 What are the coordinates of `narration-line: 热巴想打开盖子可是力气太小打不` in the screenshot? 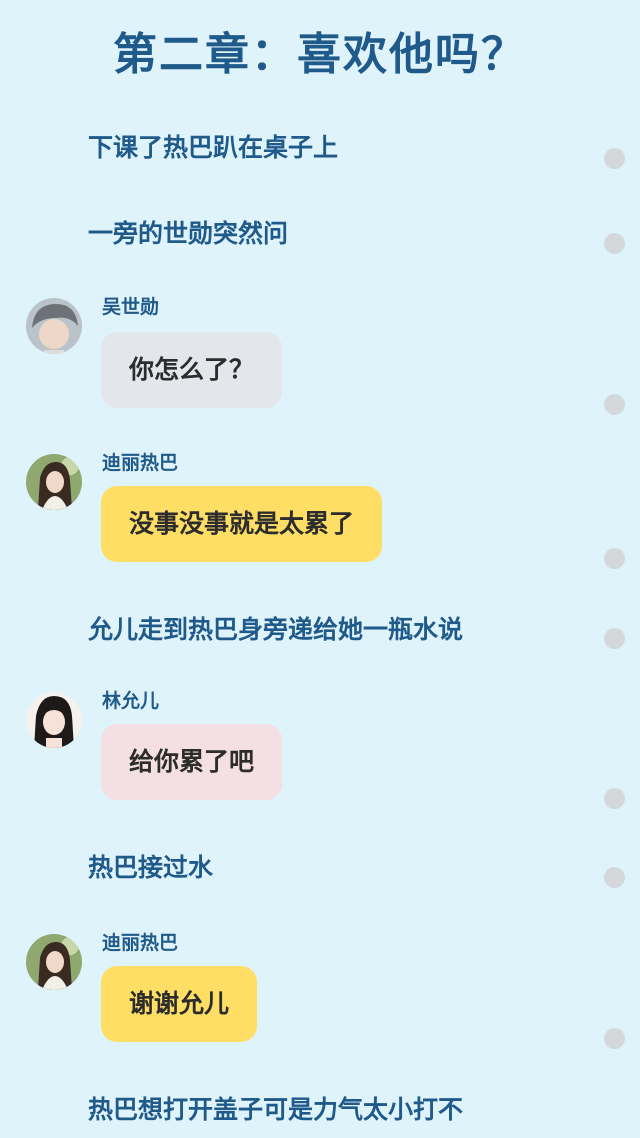 It's located at (276, 1109).